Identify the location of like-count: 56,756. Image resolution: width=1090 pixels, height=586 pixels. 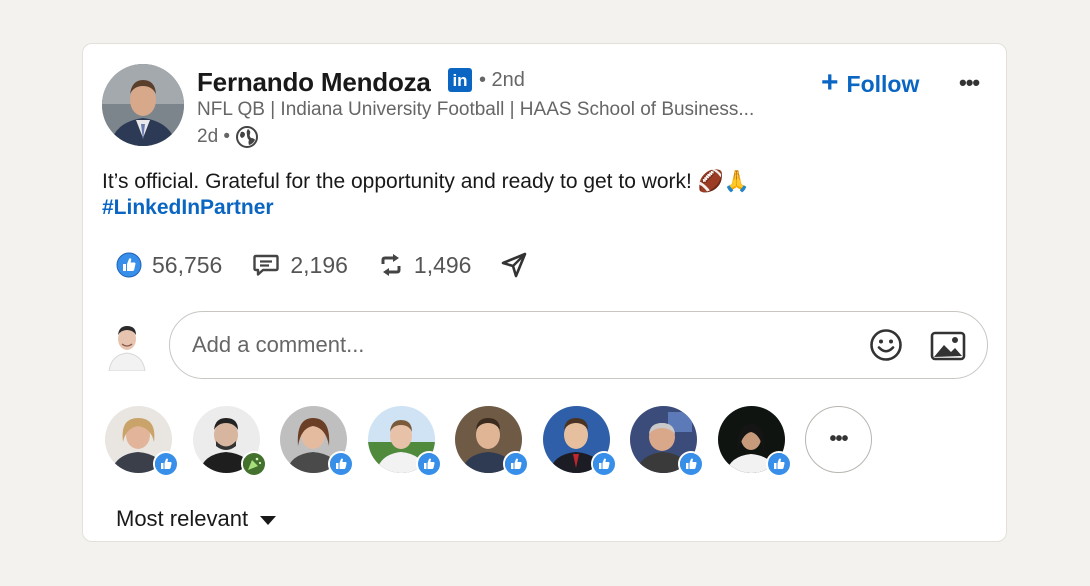
(187, 264).